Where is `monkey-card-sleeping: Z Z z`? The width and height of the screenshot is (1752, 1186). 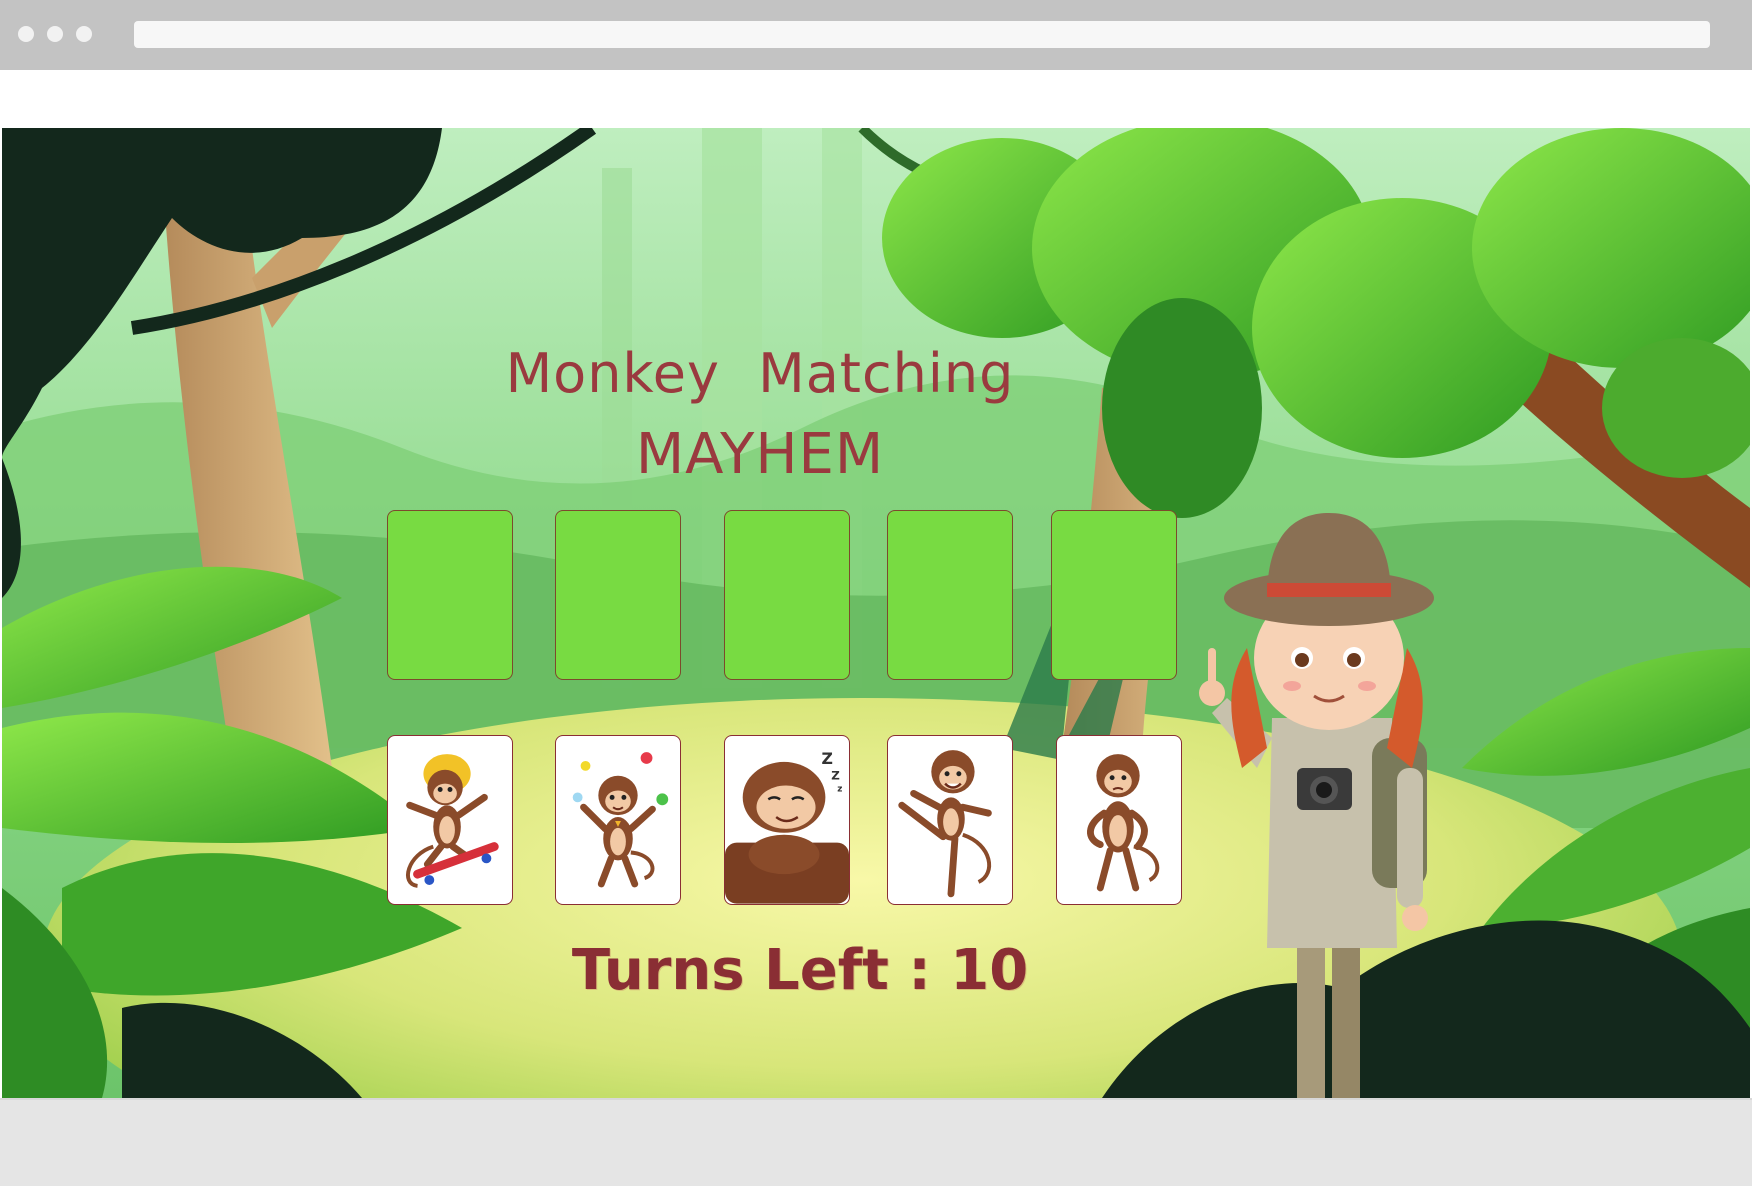 monkey-card-sleeping: Z Z z is located at coordinates (787, 820).